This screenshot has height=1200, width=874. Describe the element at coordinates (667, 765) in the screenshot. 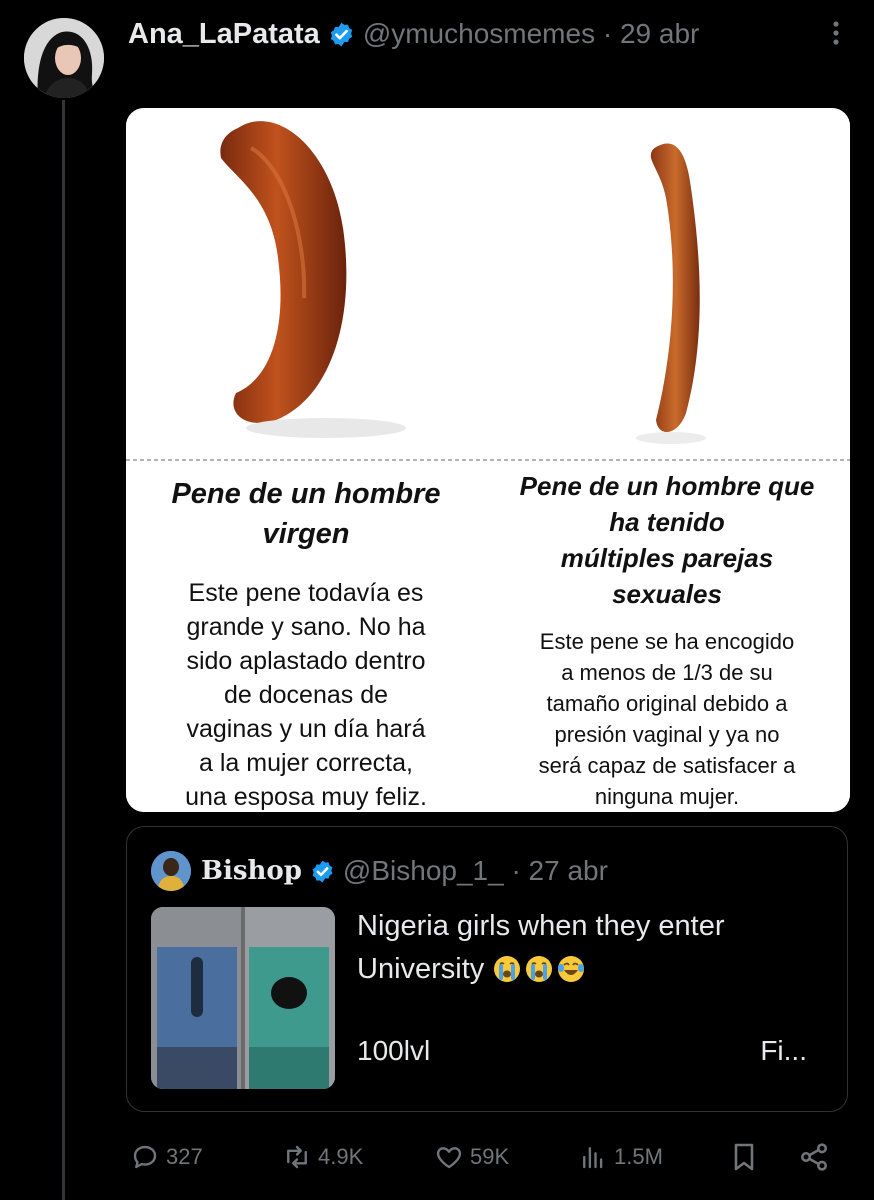

I see `right-body-line: será capaz de satisfacer a` at that location.